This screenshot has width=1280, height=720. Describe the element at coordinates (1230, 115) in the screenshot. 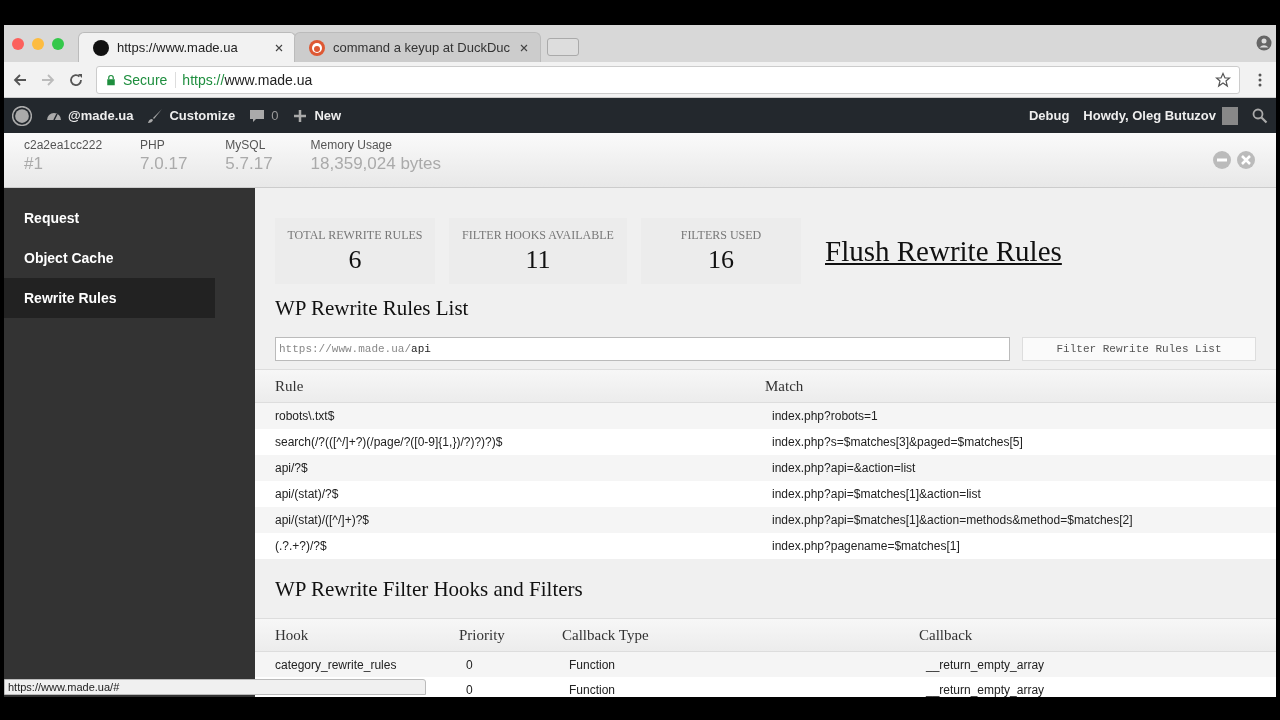

I see `avatar` at that location.